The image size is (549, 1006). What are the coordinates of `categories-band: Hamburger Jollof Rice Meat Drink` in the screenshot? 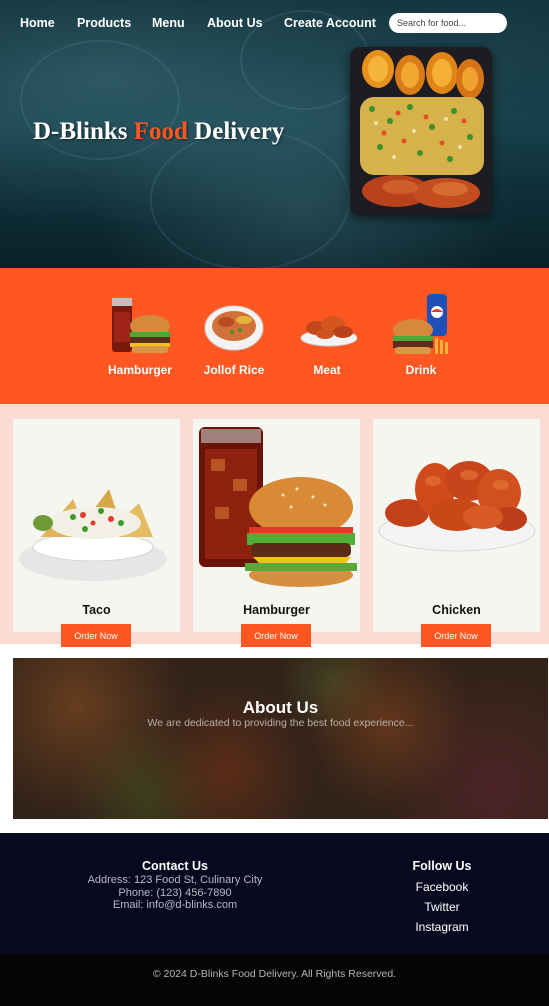 It's located at (274, 336).